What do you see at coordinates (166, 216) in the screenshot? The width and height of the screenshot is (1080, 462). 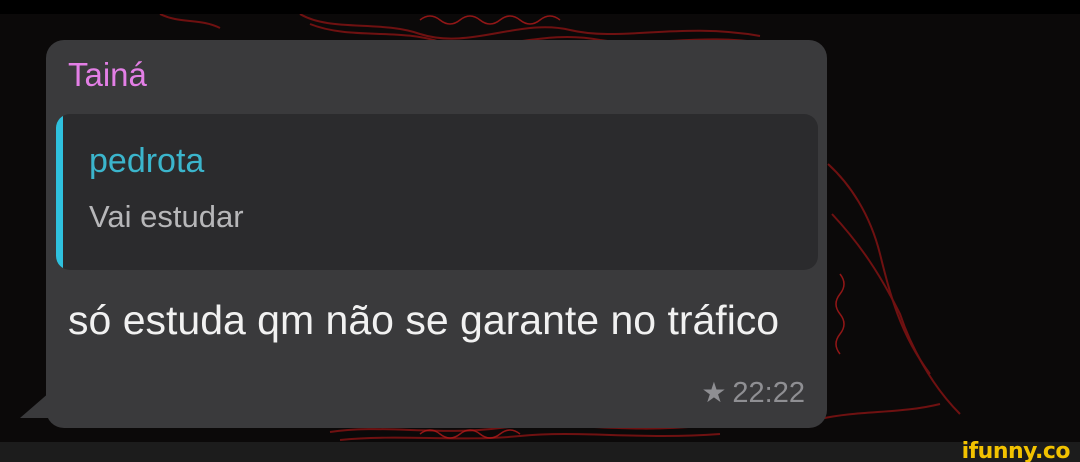 I see `quoted-text: Vai estudar` at bounding box center [166, 216].